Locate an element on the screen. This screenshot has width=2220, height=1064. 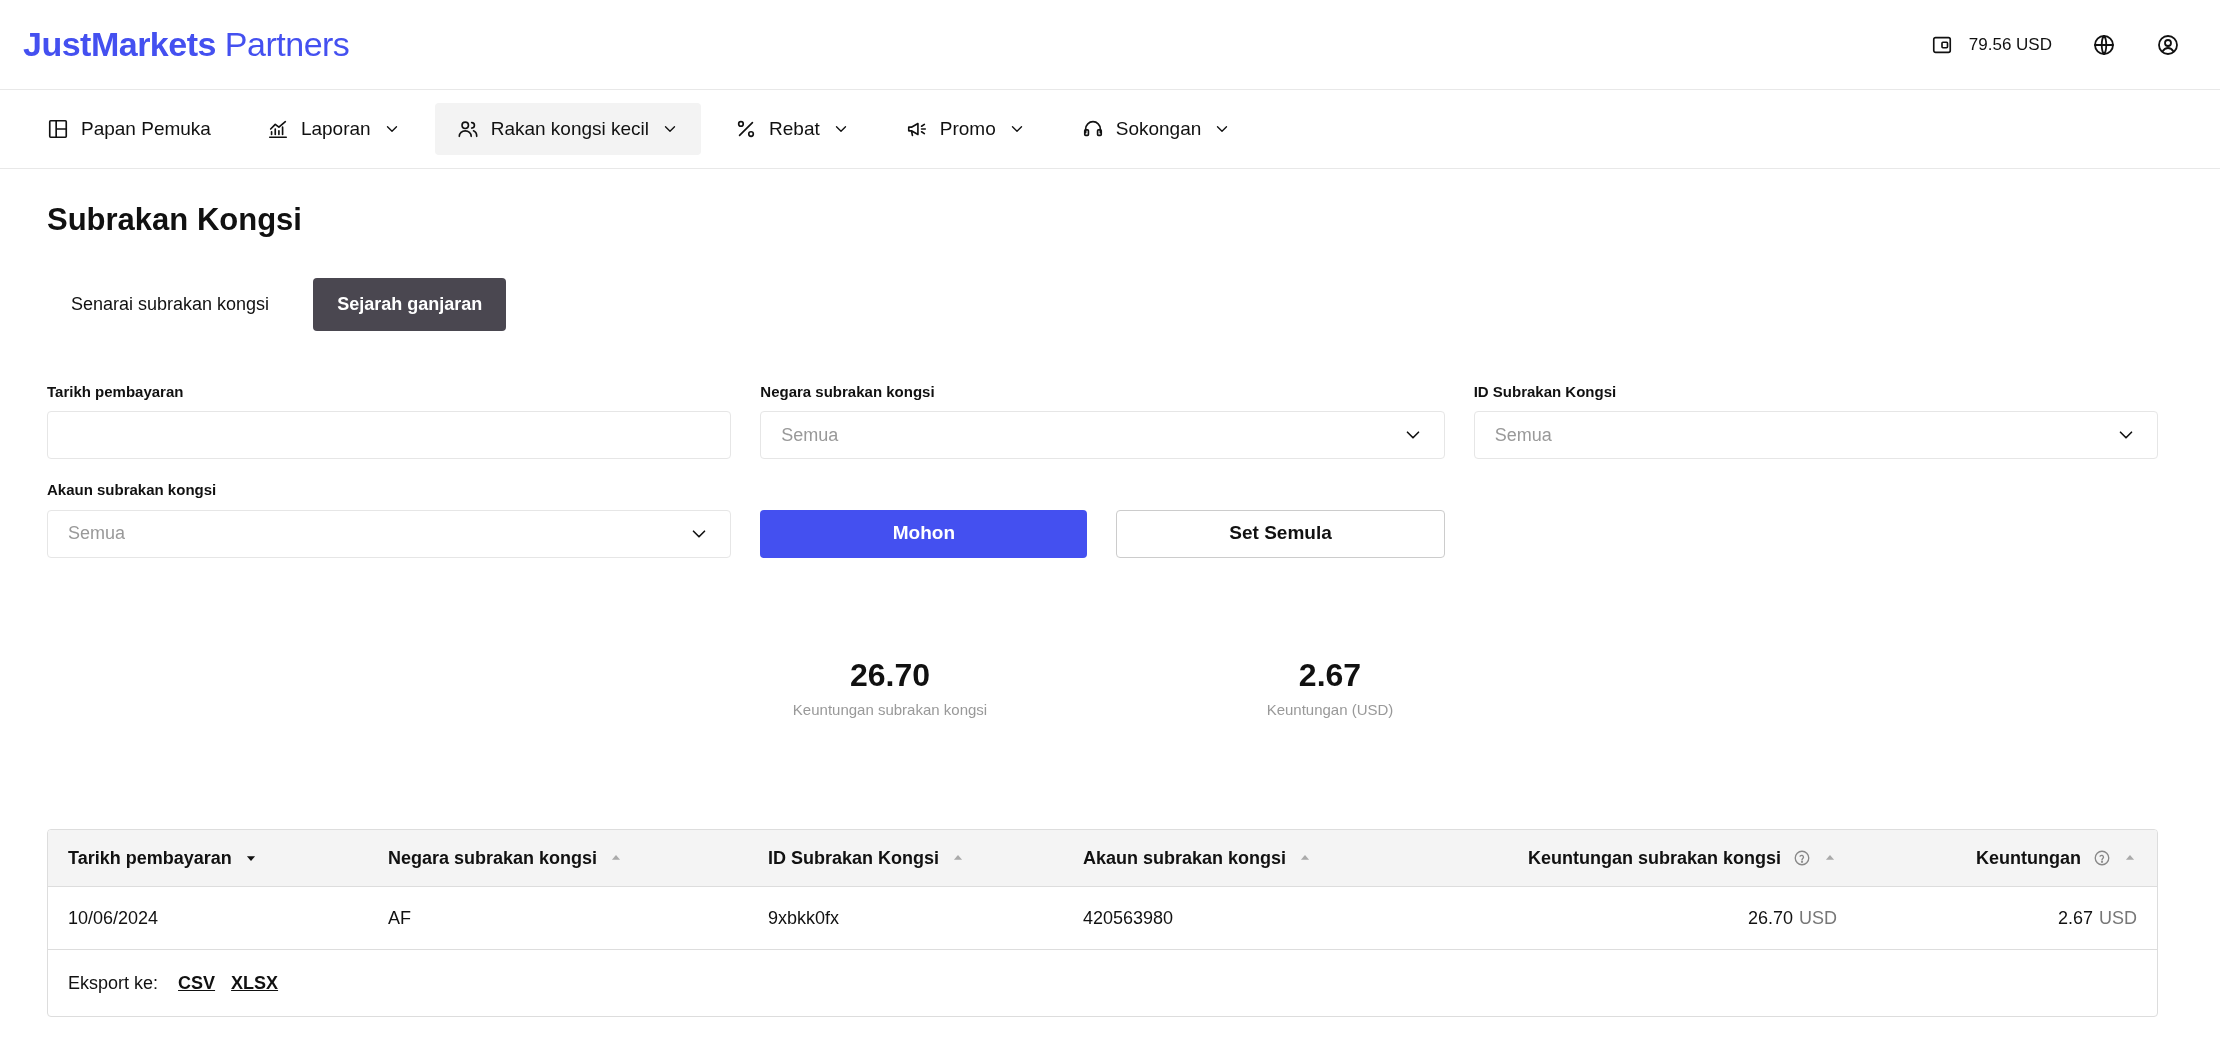
column-header: Keuntungan is located at coordinates (2007, 859).